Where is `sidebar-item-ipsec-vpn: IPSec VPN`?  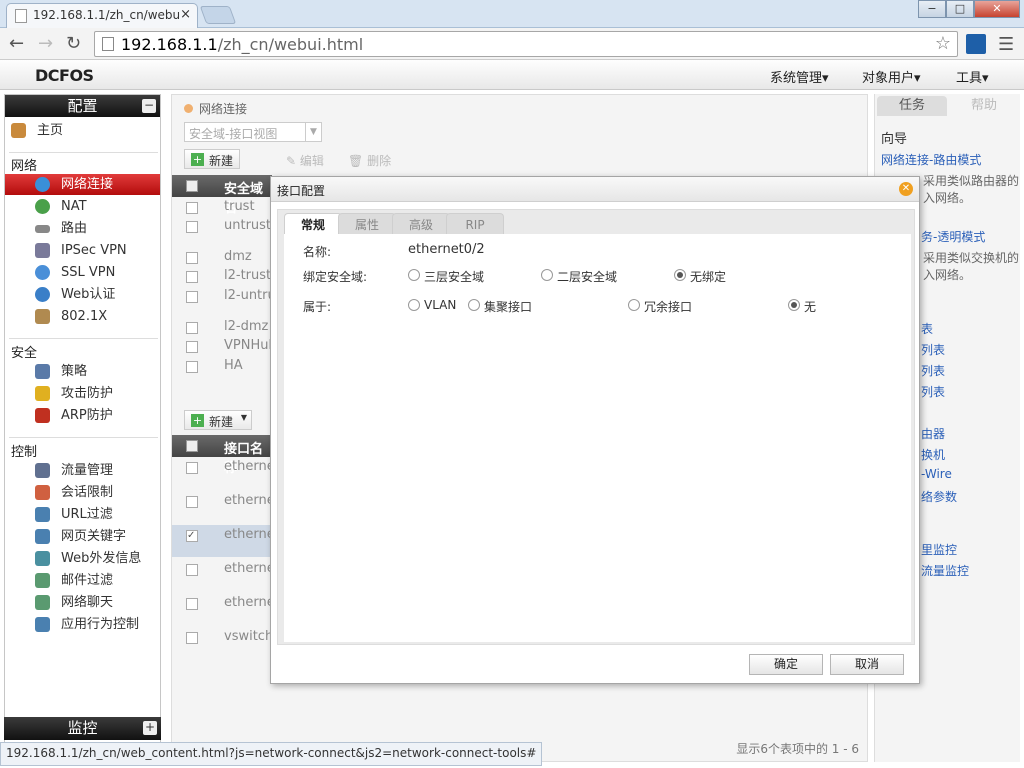
sidebar-item-ipsec-vpn: IPSec VPN is located at coordinates (82, 250).